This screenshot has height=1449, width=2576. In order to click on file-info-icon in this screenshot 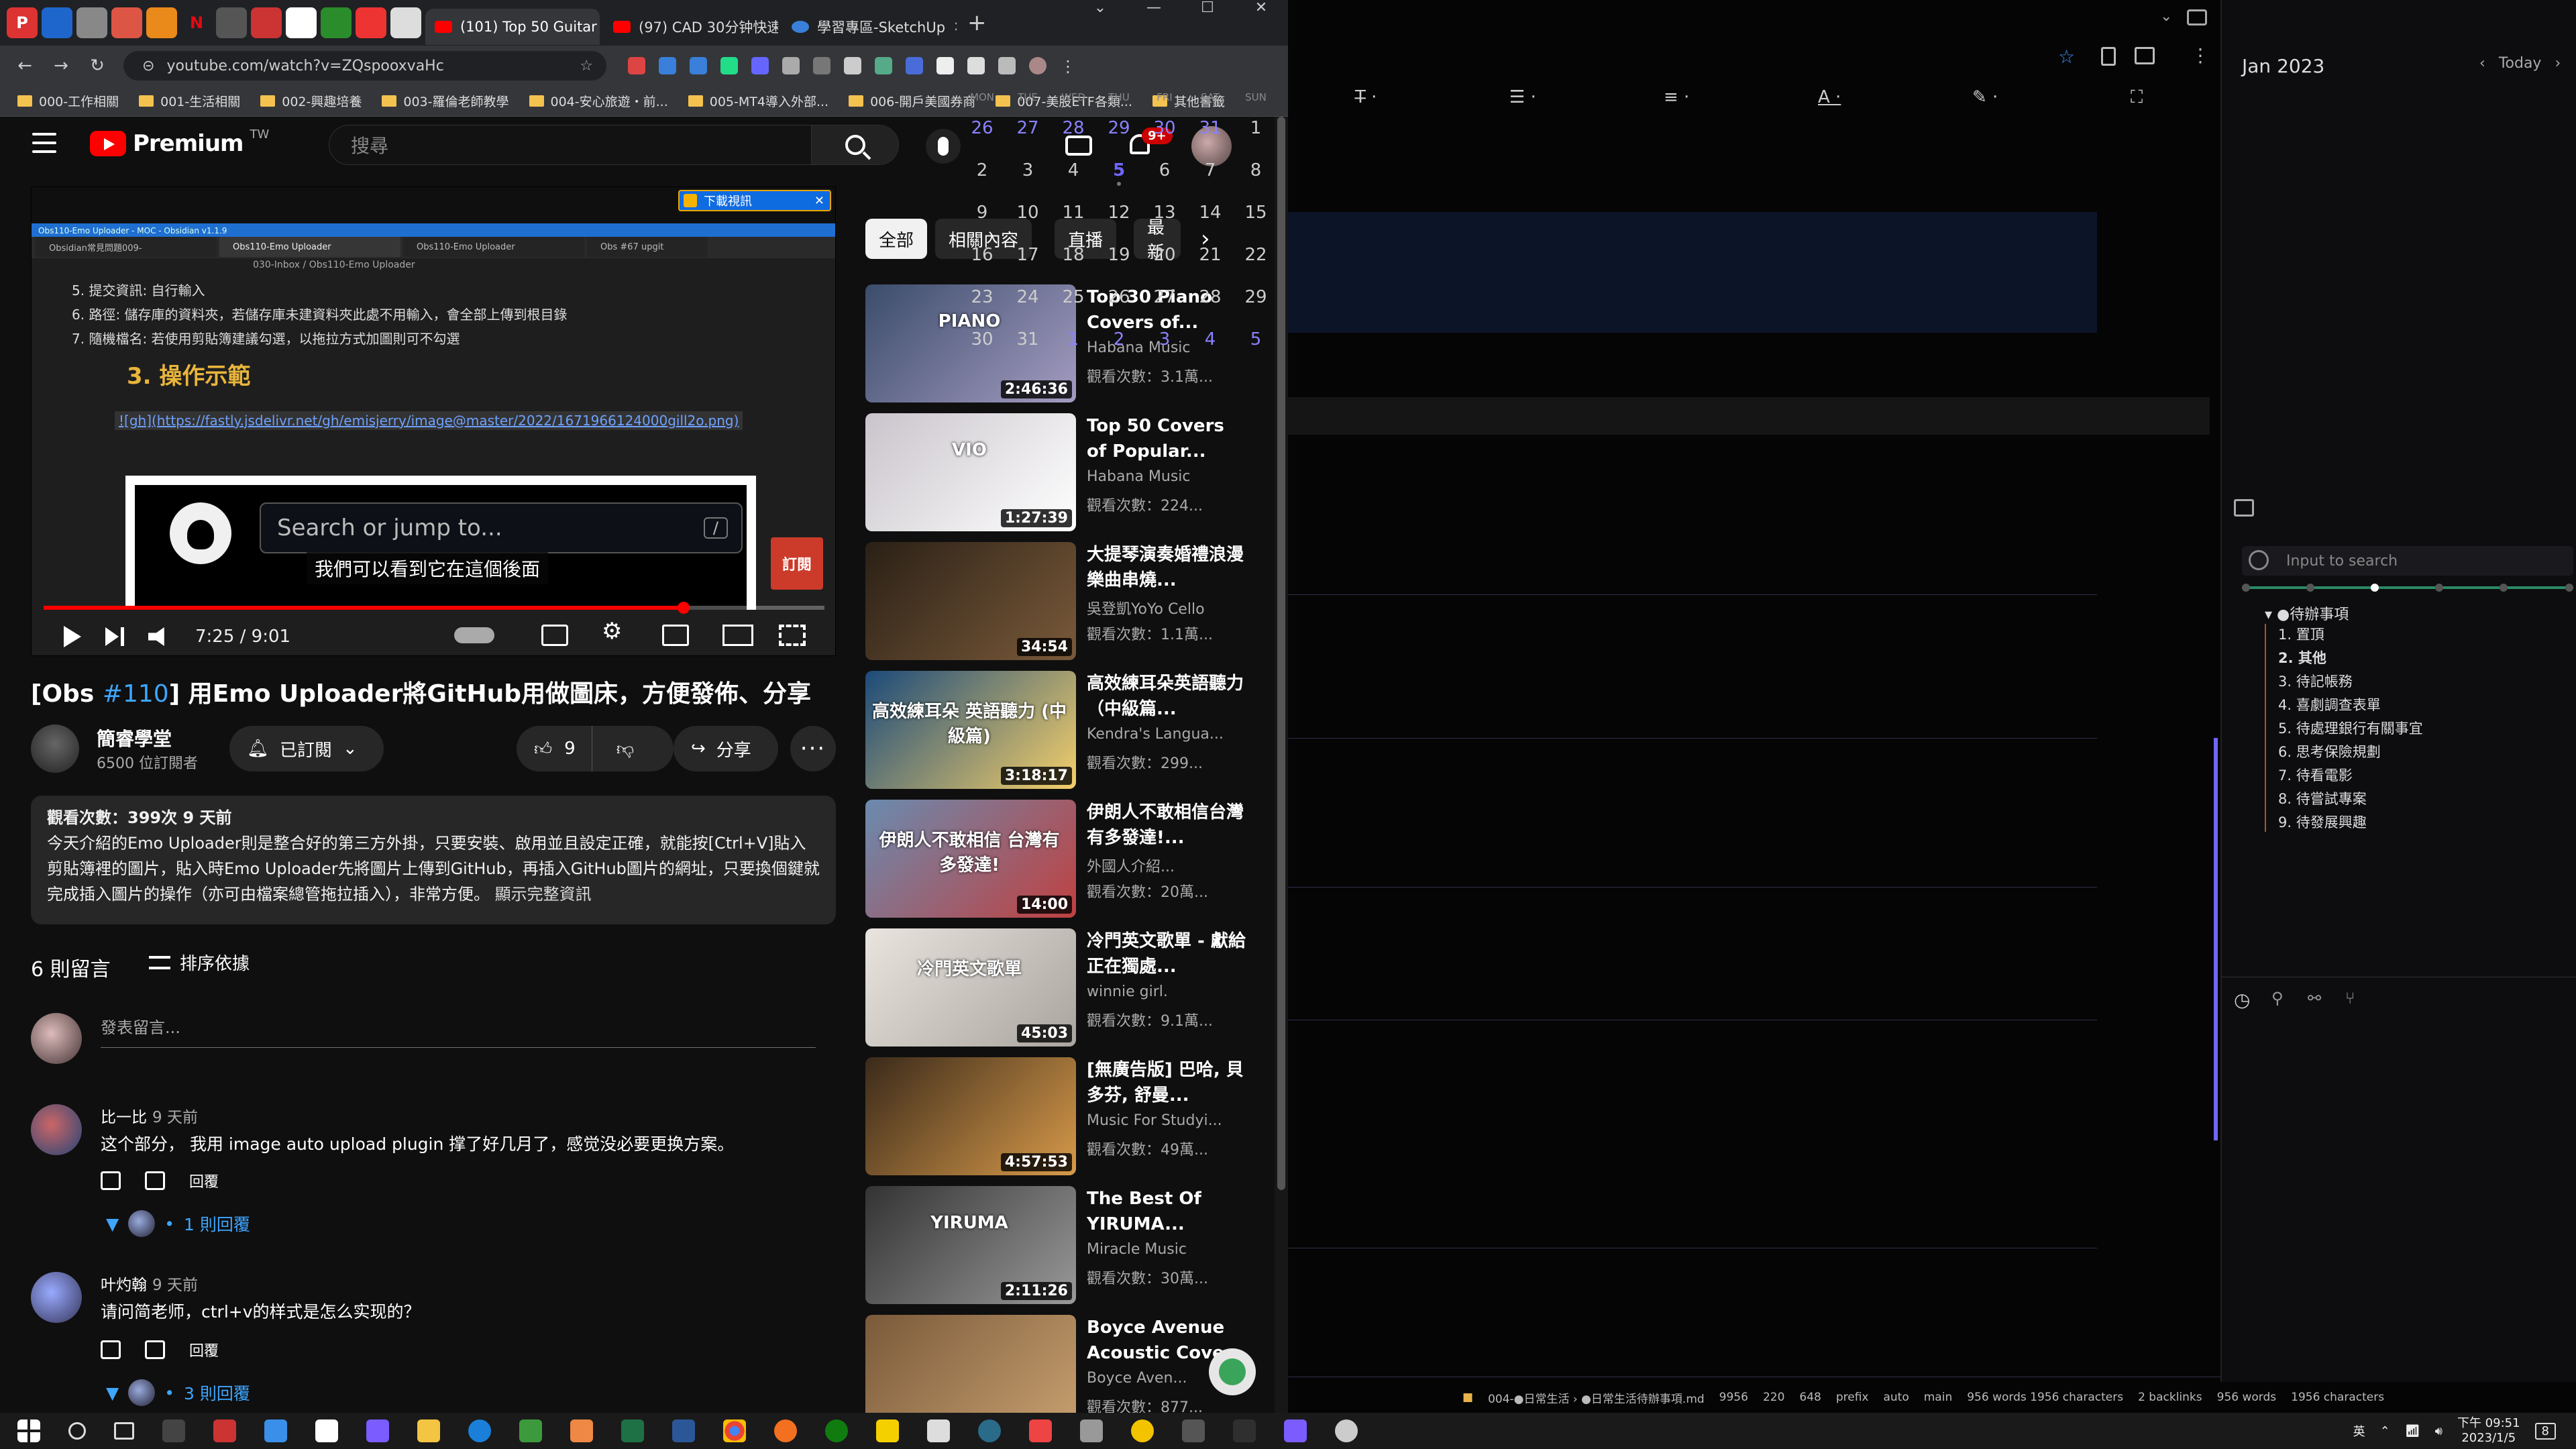, I will do `click(2108, 56)`.